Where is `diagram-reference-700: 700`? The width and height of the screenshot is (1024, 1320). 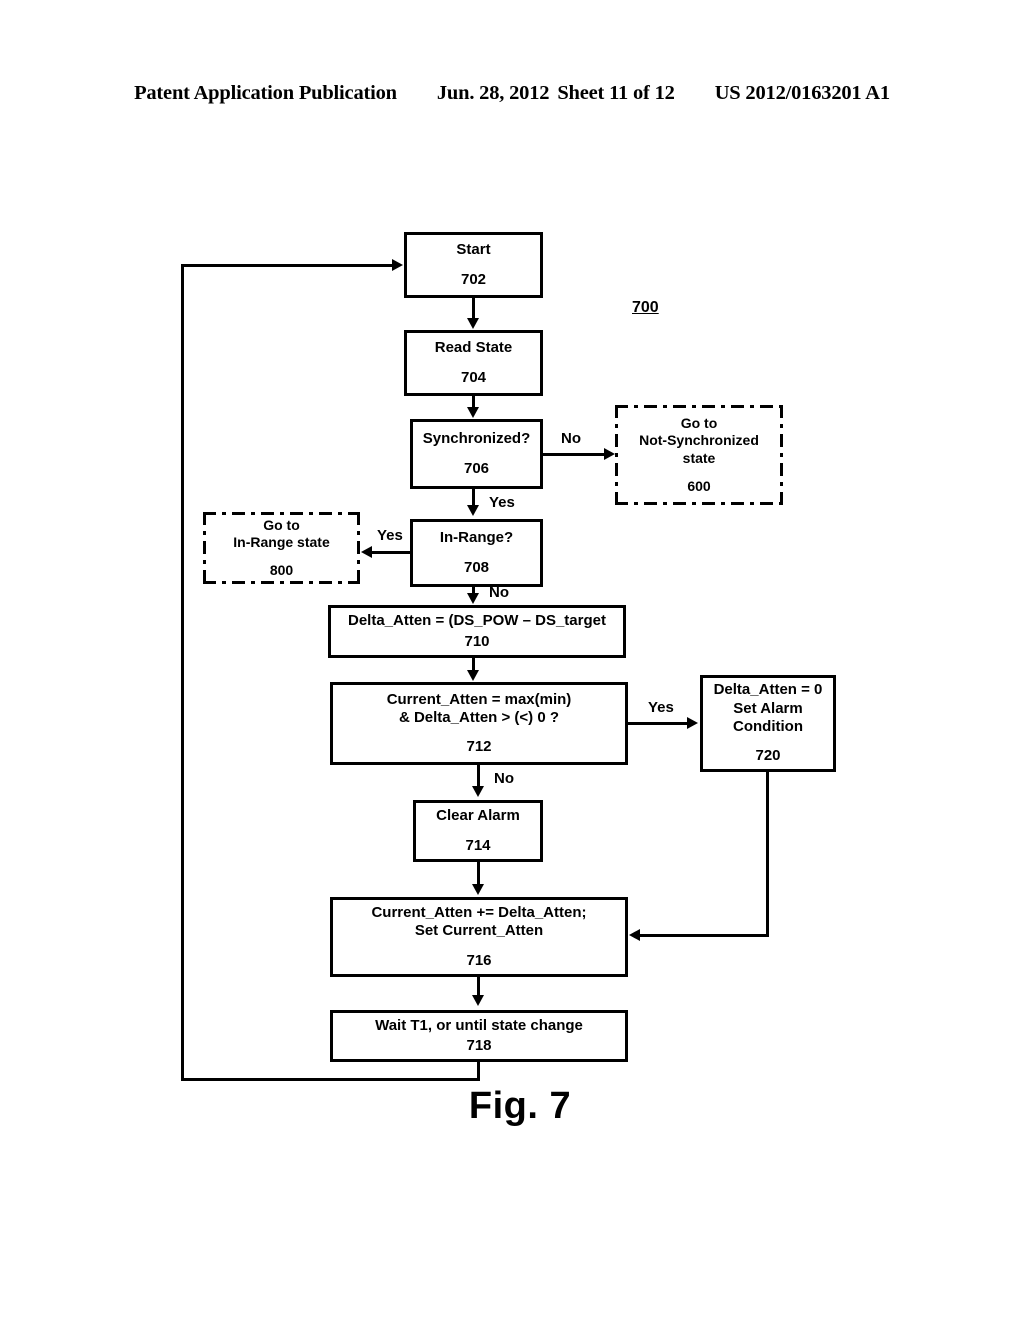
diagram-reference-700: 700 is located at coordinates (645, 307).